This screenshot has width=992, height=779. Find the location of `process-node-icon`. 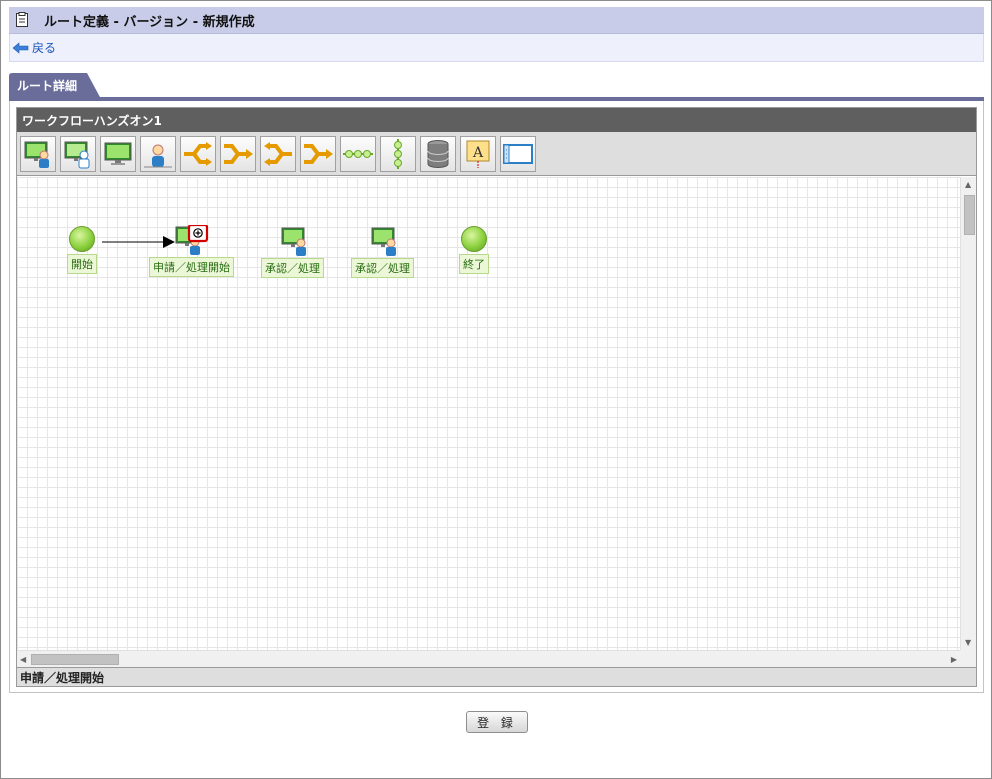

process-node-icon is located at coordinates (118, 153).